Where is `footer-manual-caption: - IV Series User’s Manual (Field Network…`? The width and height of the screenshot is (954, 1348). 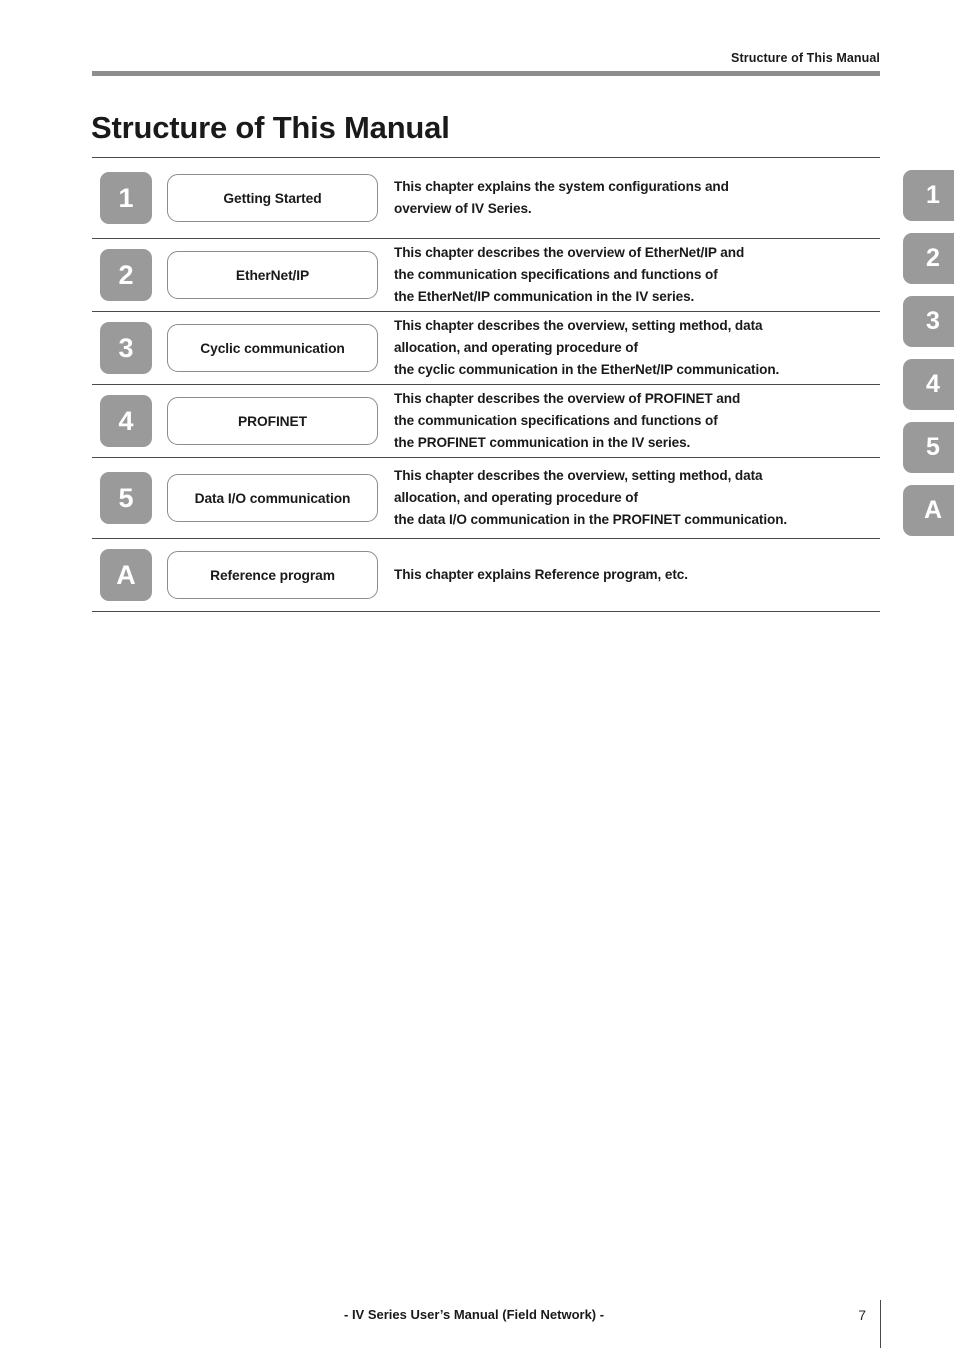
footer-manual-caption: - IV Series User’s Manual (Field Network… is located at coordinates (474, 1314).